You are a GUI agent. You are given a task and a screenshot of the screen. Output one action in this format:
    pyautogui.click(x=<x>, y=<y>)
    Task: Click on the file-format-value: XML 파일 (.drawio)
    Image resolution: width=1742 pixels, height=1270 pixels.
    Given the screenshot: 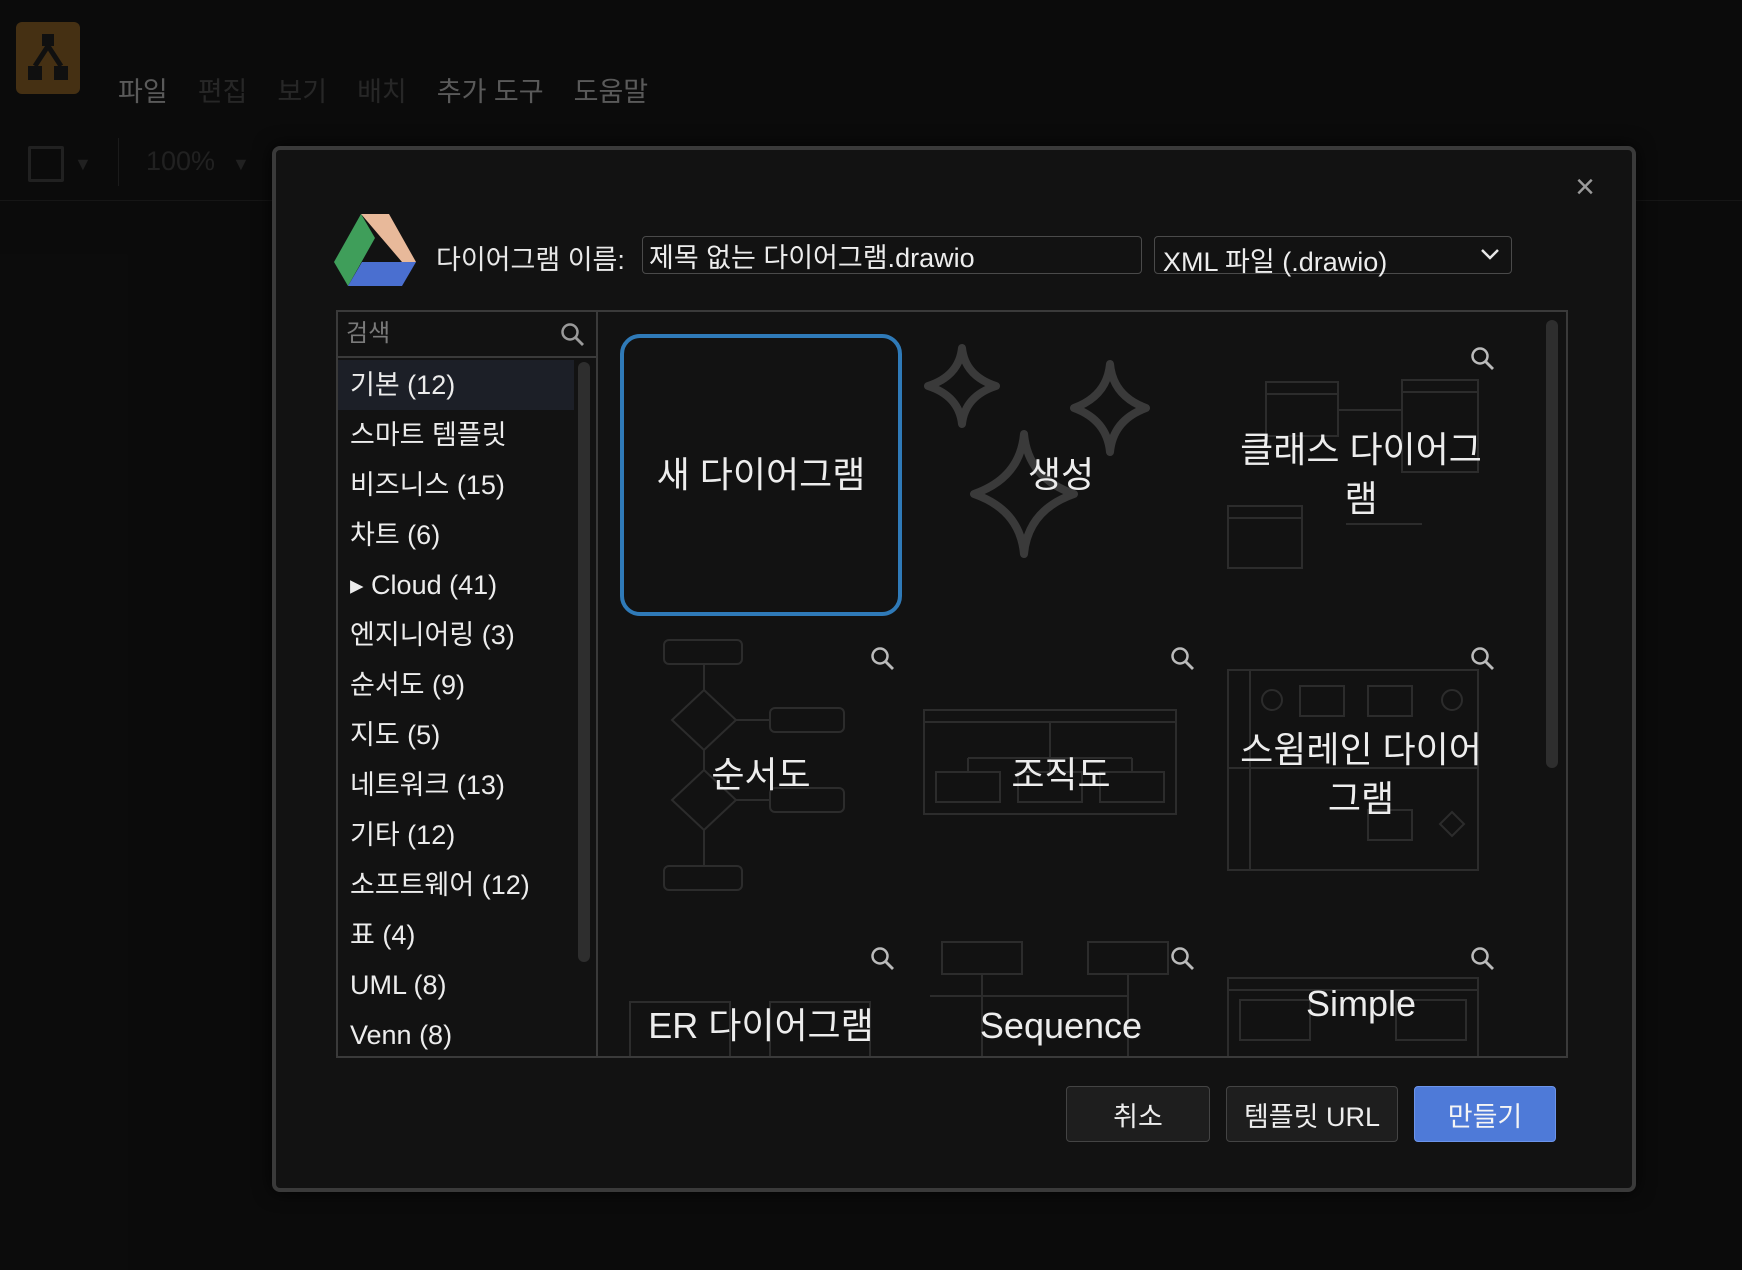 What is the action you would take?
    pyautogui.click(x=1275, y=262)
    